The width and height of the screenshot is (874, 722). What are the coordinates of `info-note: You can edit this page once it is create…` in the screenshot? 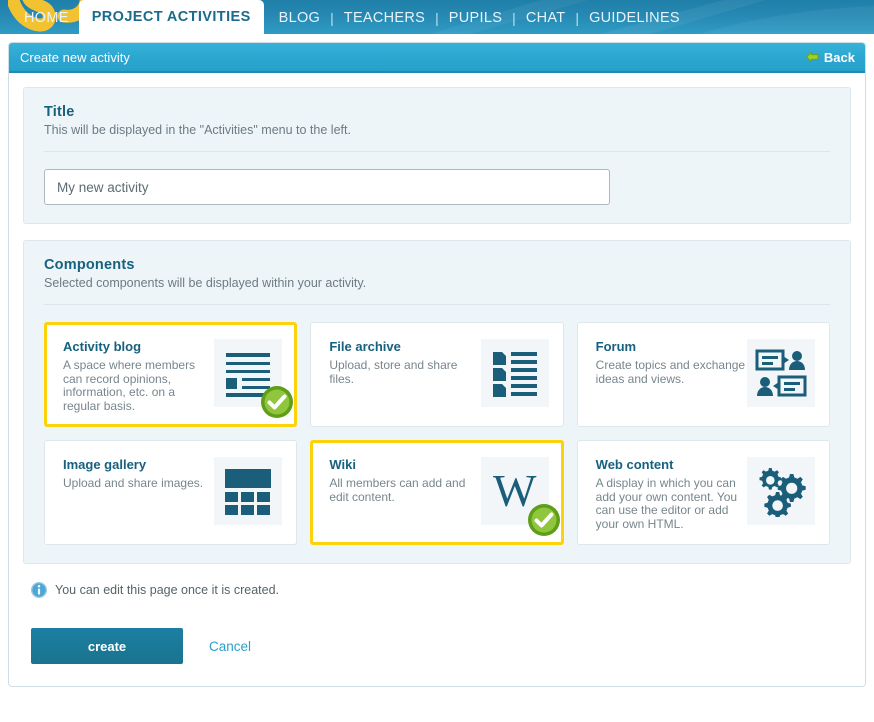 It's located at (437, 589).